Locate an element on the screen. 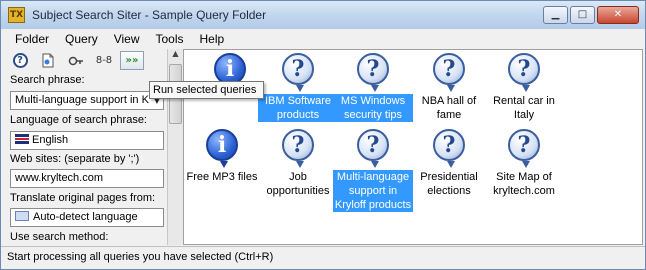 The image size is (646, 270). language-value: English is located at coordinates (50, 140).